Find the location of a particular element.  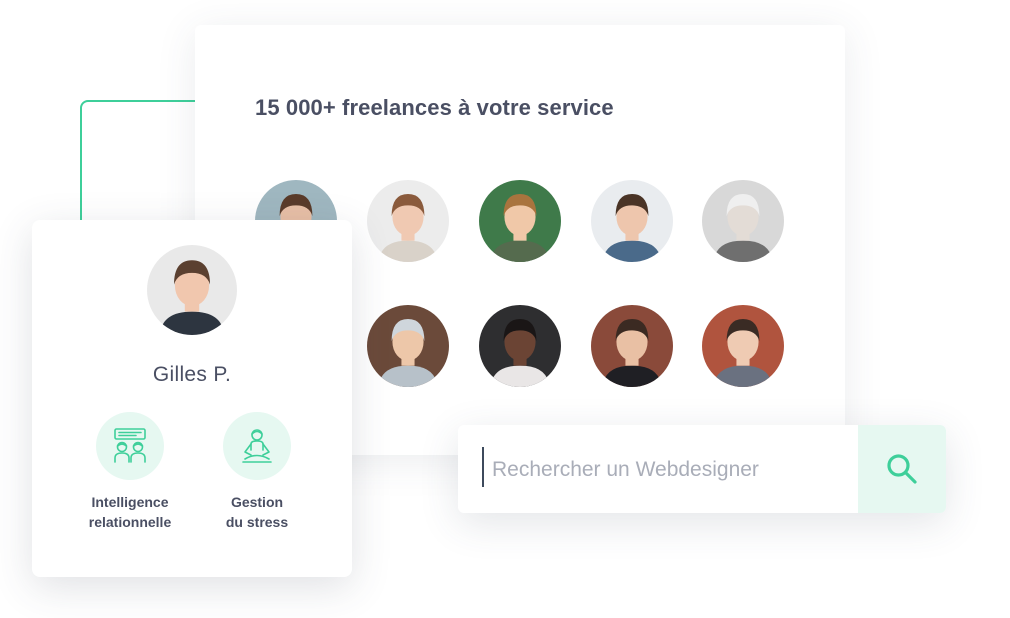

profile-name: Gilles P. is located at coordinates (192, 374).